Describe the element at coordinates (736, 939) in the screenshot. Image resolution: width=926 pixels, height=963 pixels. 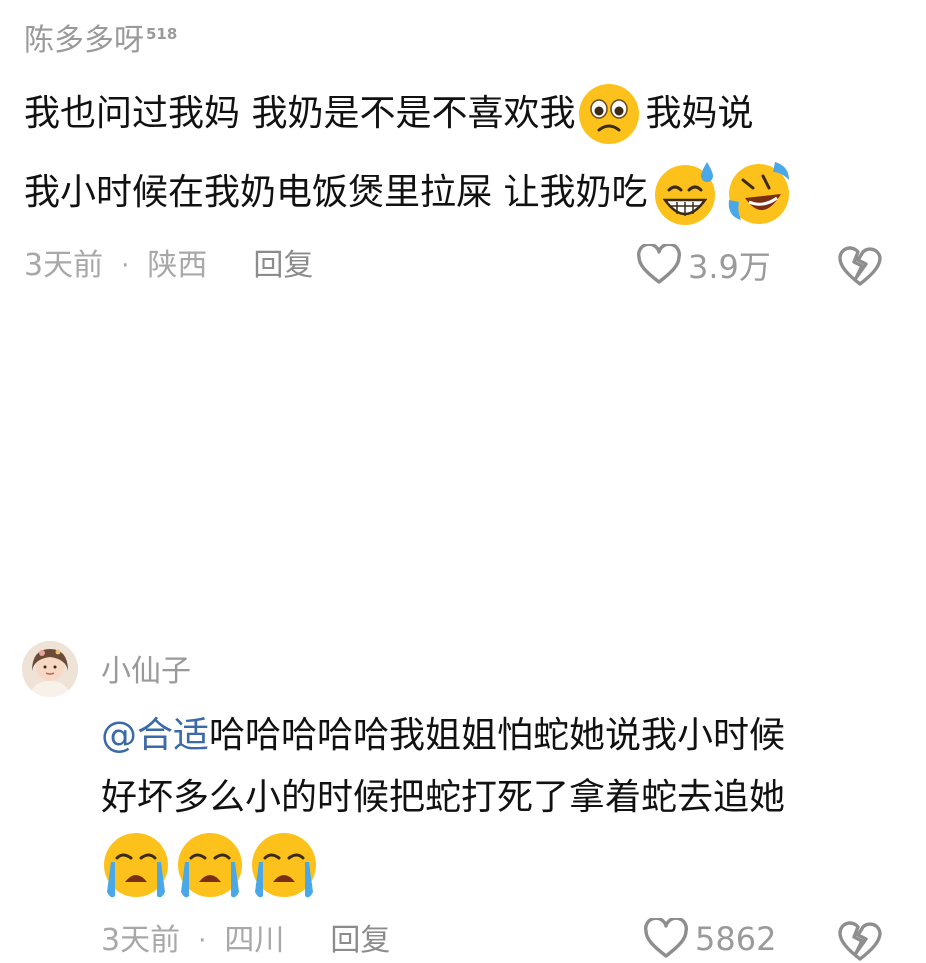
I see `like-count: 5862` at that location.